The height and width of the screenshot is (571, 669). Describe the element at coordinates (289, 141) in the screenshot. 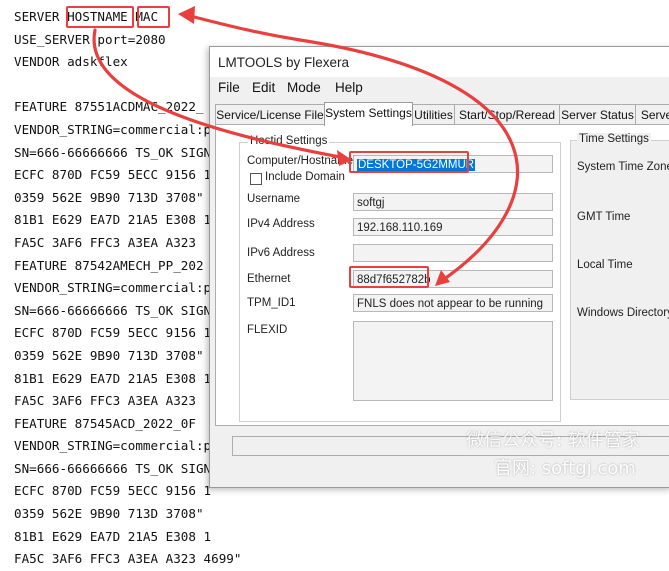

I see `hostid-settings-label: Hostid Settings` at that location.